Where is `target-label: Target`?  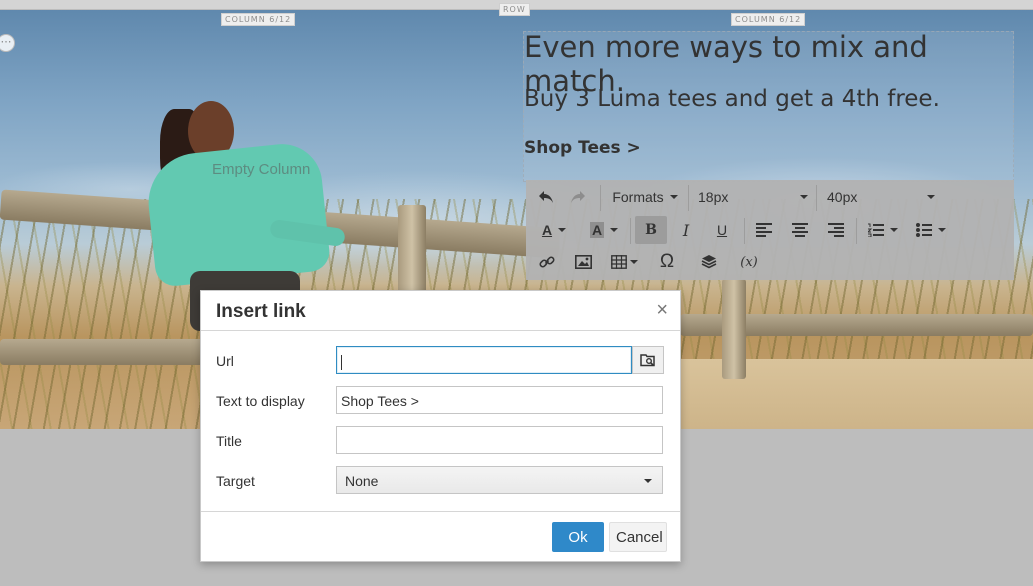 target-label: Target is located at coordinates (235, 481).